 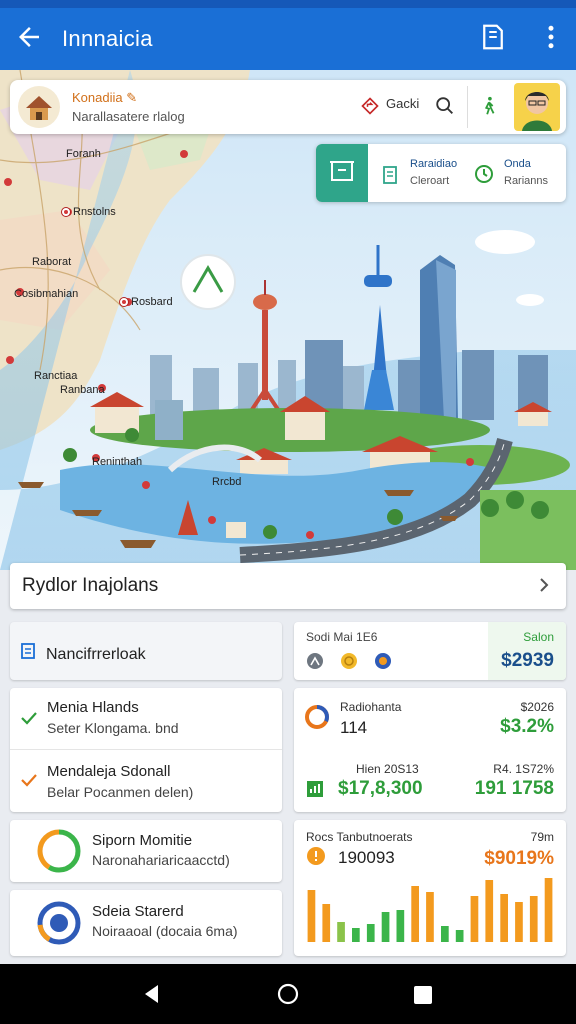 I want to click on bookmark-map-icon, so click(x=493, y=37).